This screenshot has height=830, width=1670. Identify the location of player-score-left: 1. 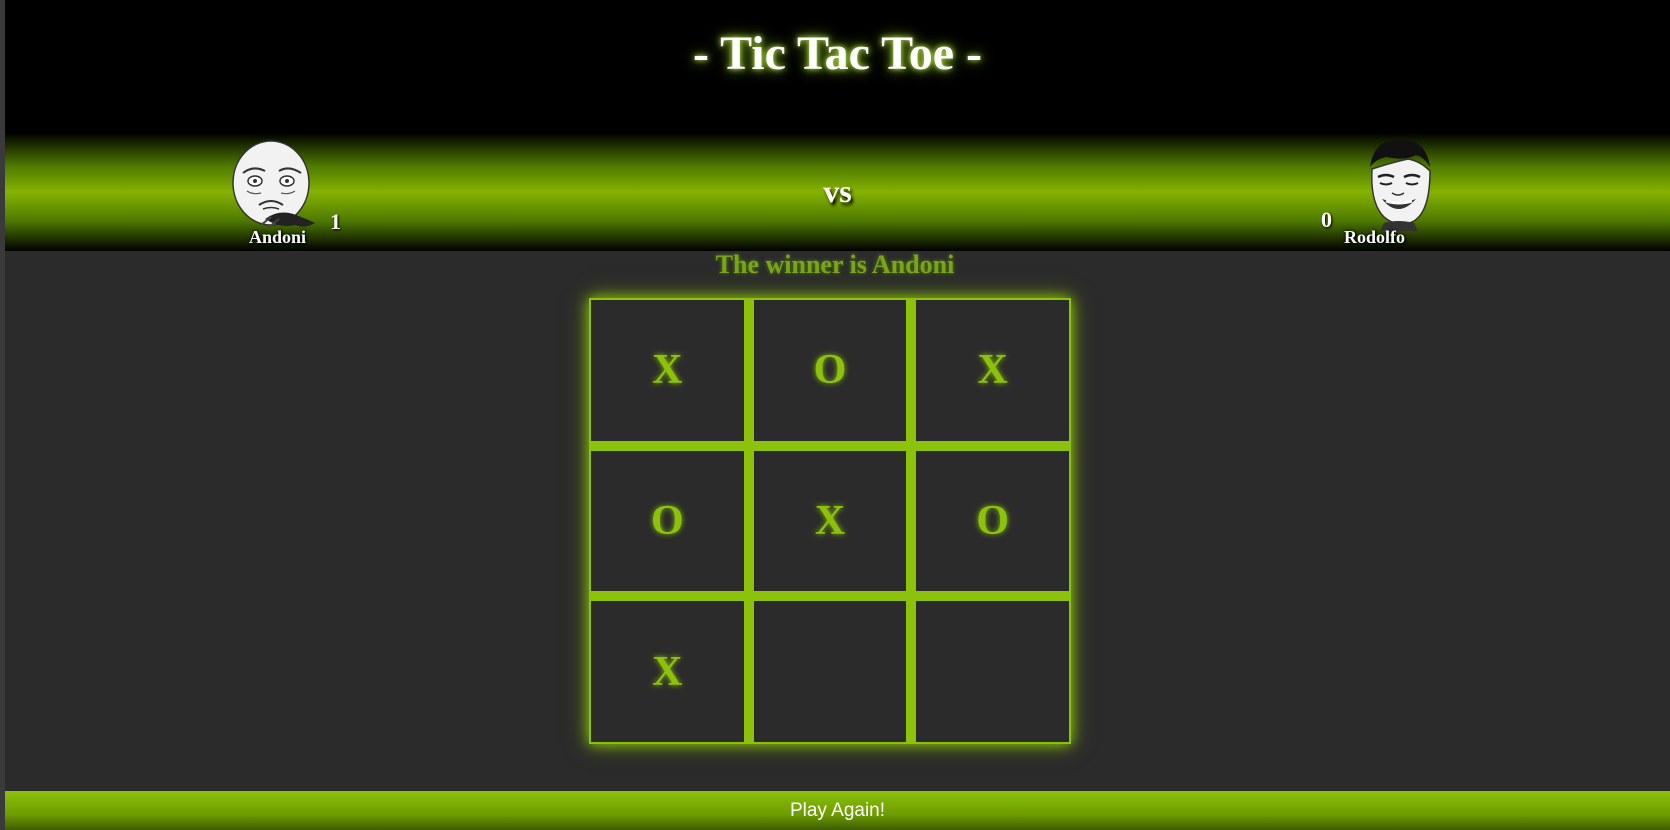
(335, 221).